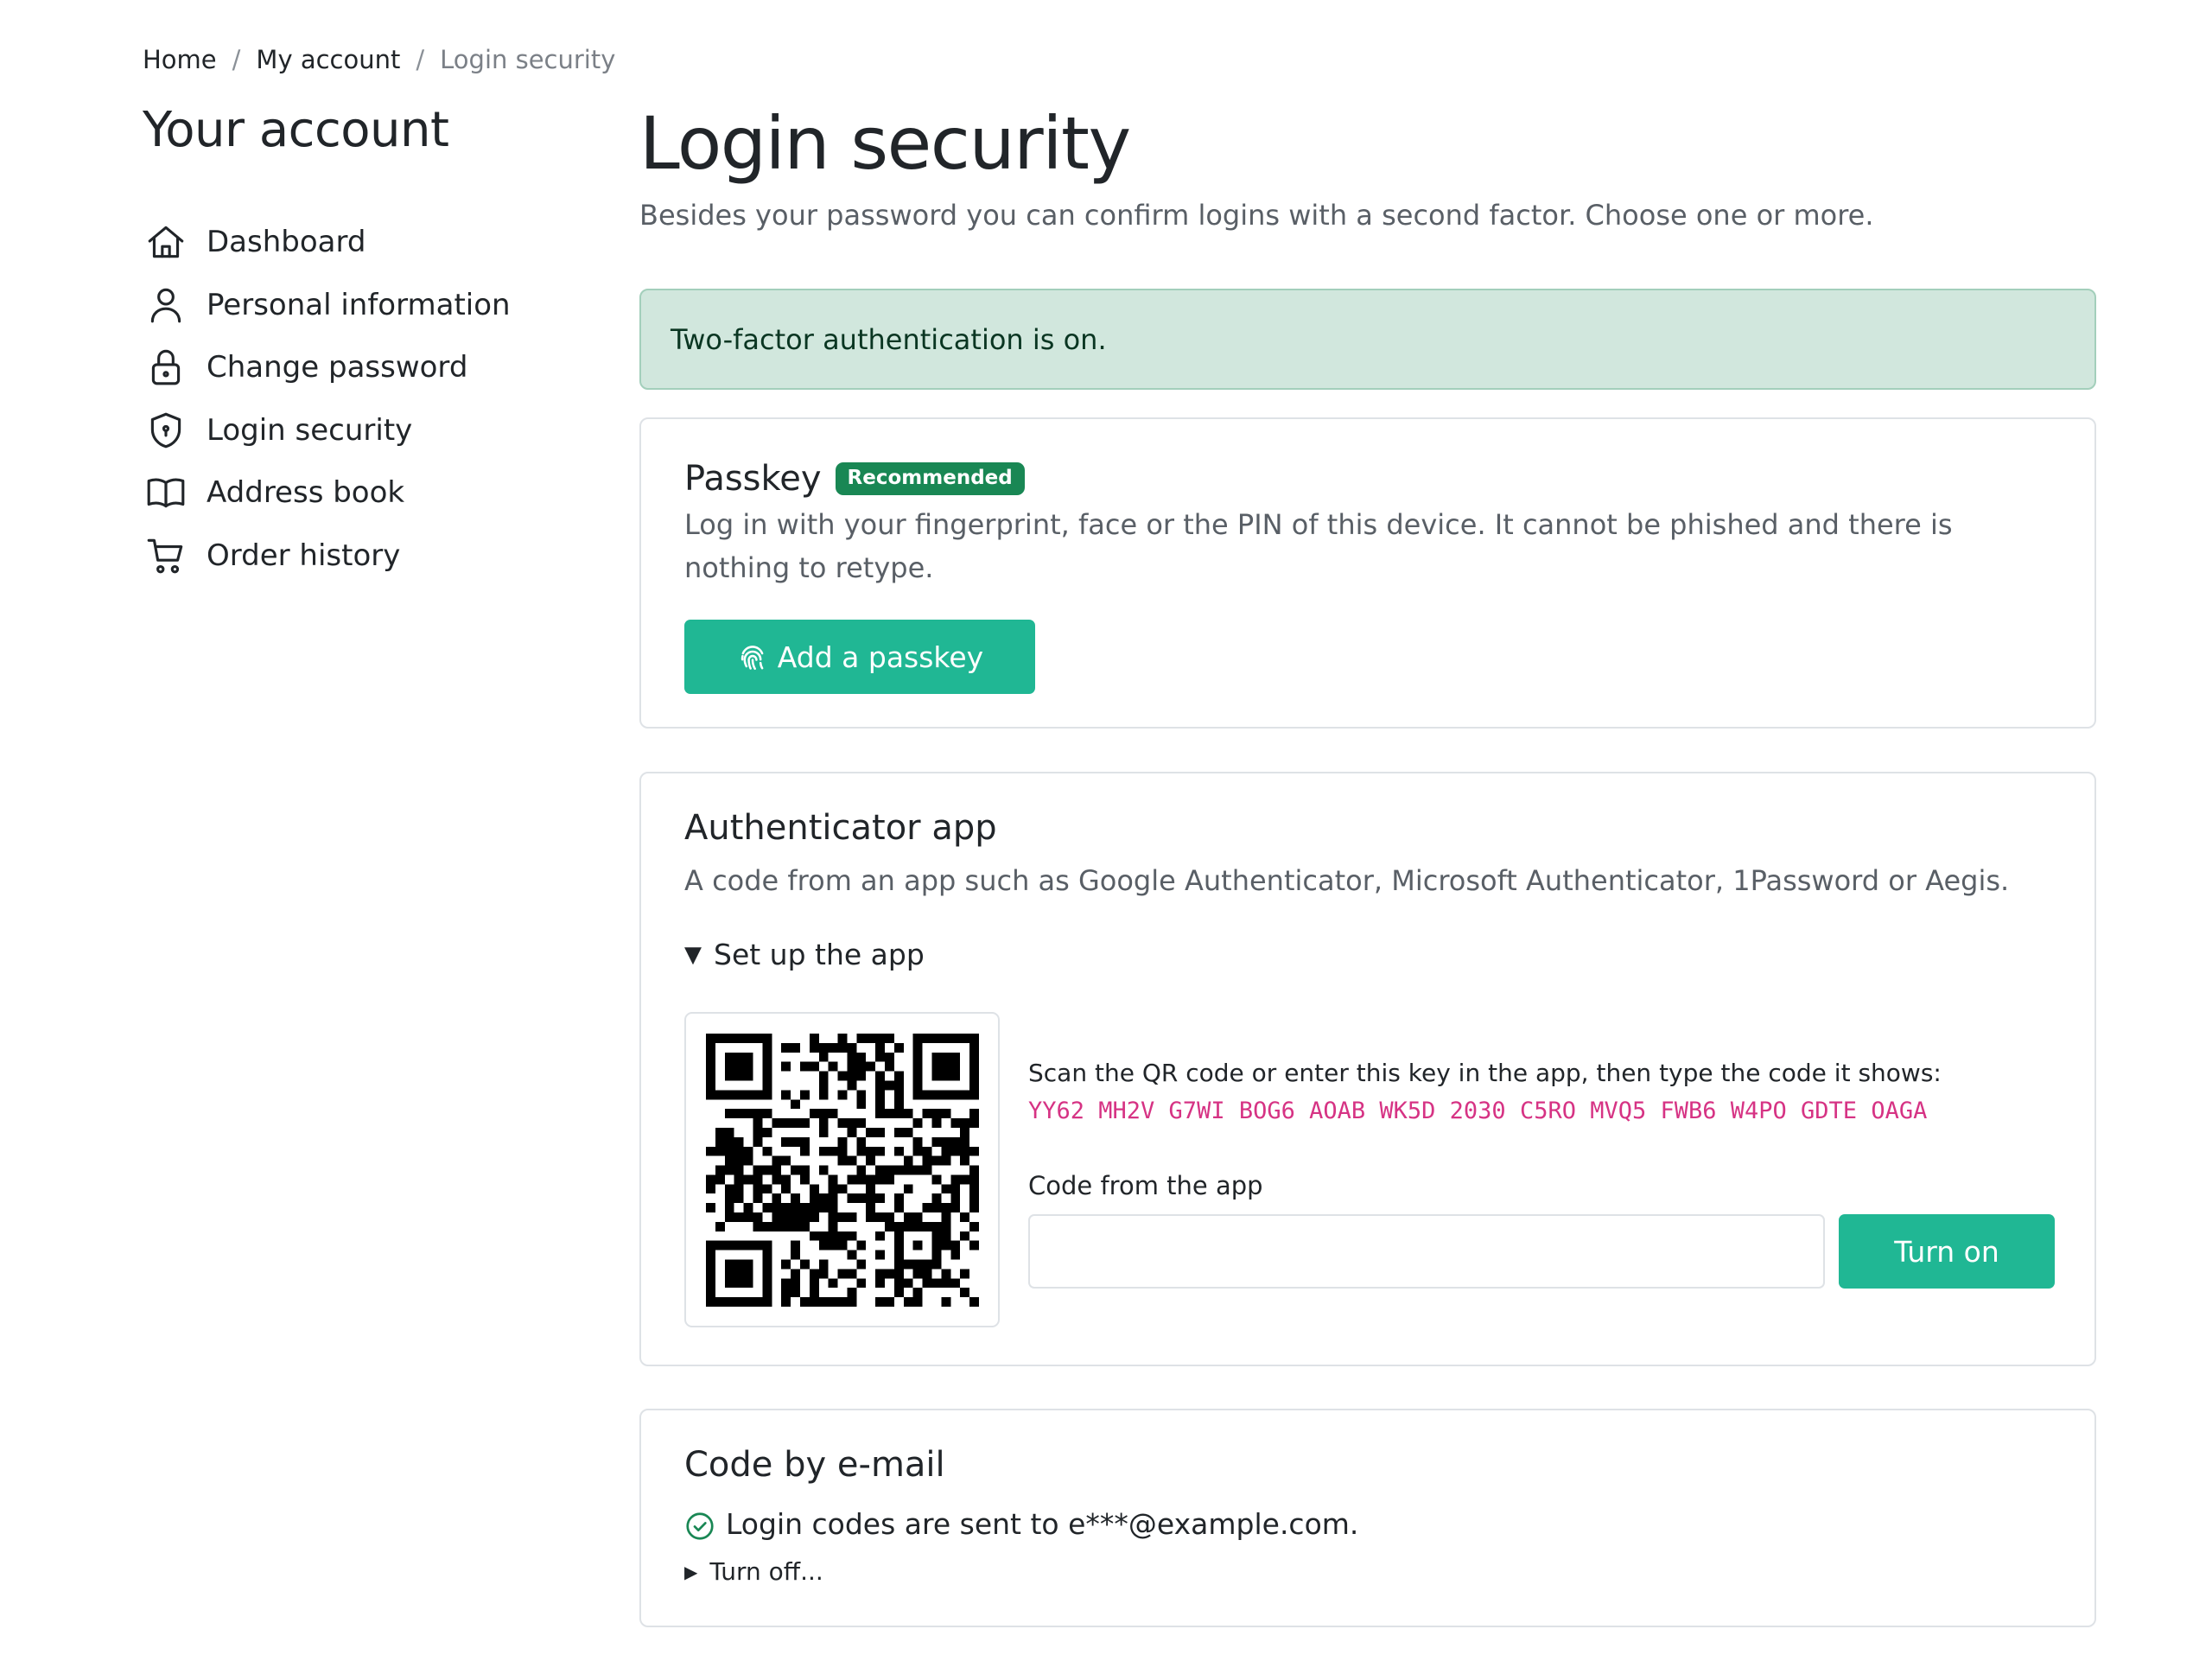  What do you see at coordinates (328, 59) in the screenshot?
I see `breadcrumb-my-account: My account` at bounding box center [328, 59].